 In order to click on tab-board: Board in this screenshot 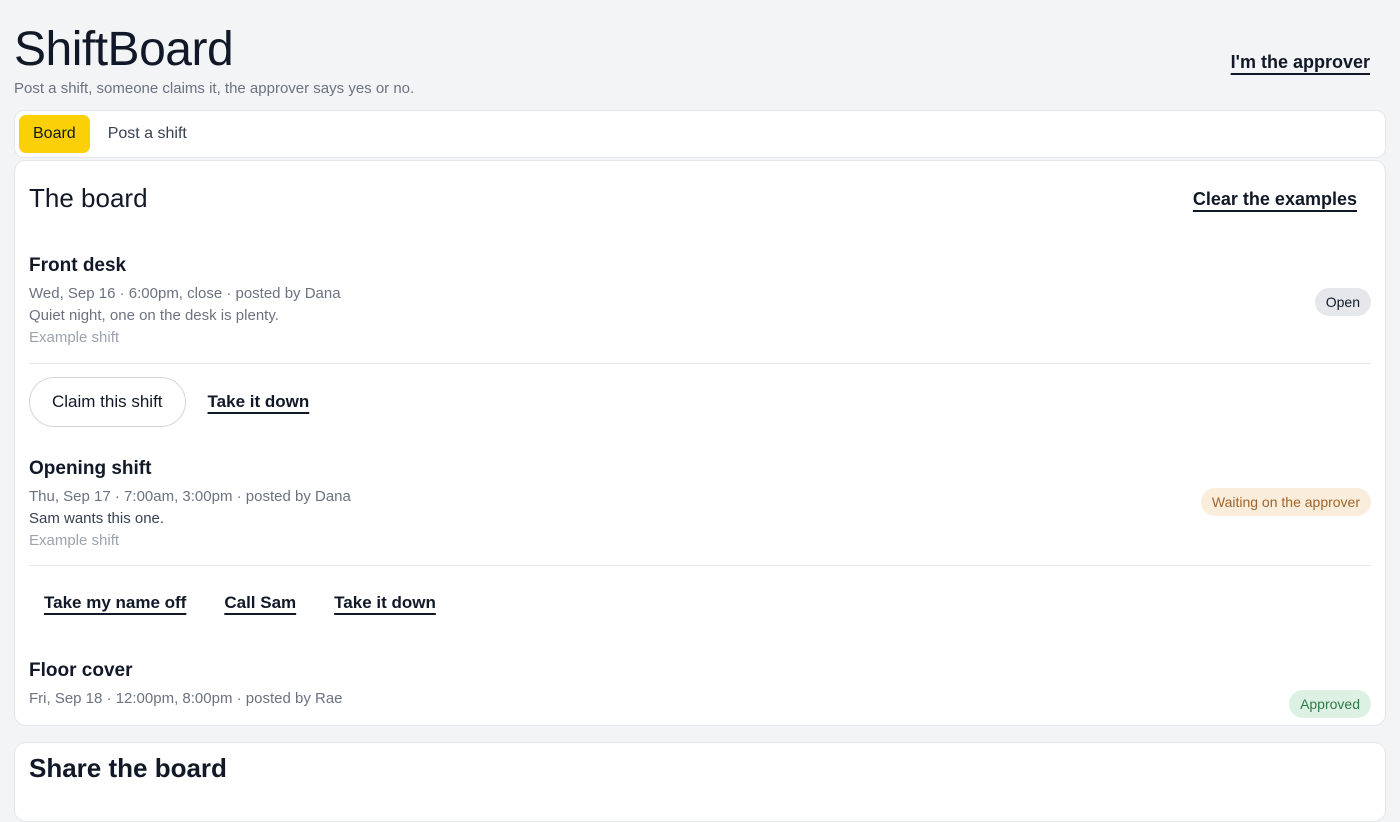, I will do `click(54, 134)`.